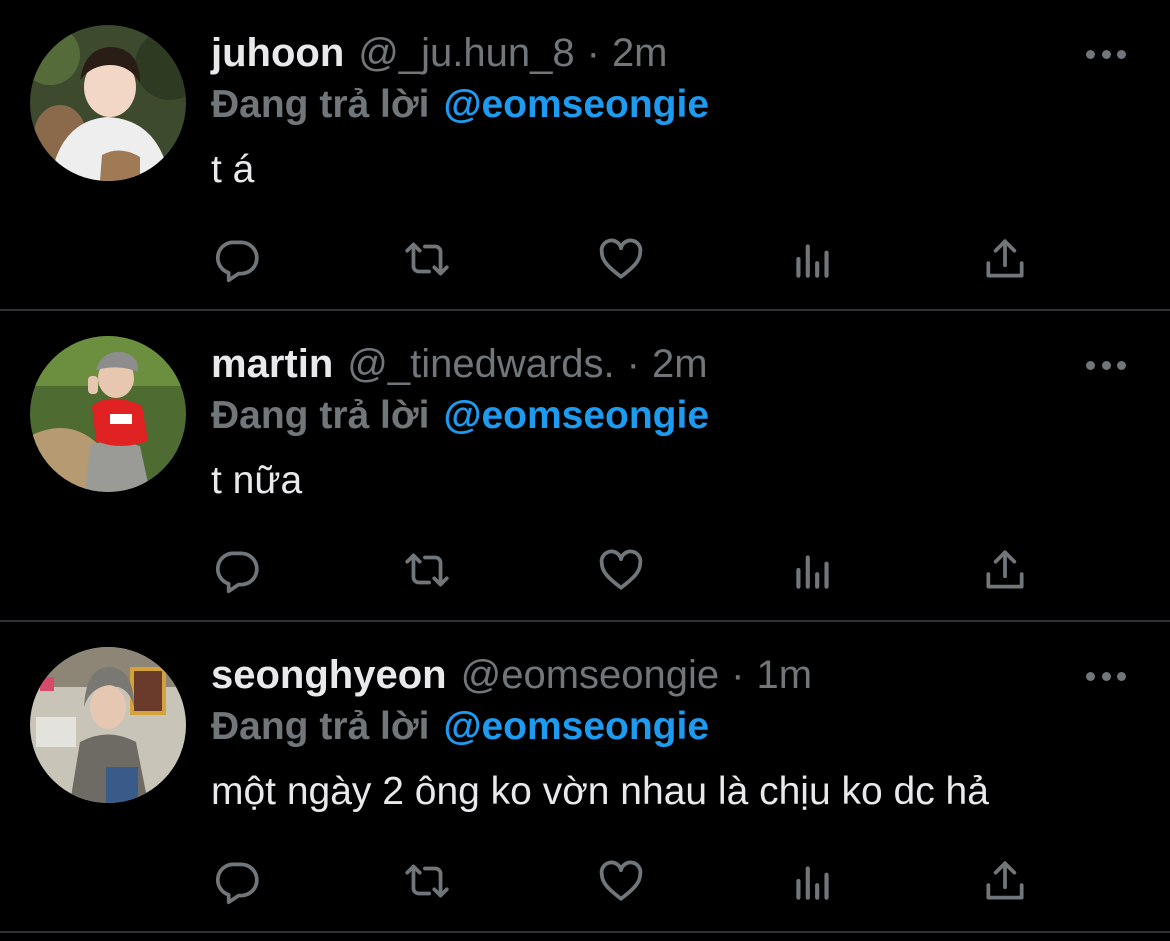 This screenshot has height=941, width=1170. I want to click on user-handle: @_ju.hun_8, so click(466, 53).